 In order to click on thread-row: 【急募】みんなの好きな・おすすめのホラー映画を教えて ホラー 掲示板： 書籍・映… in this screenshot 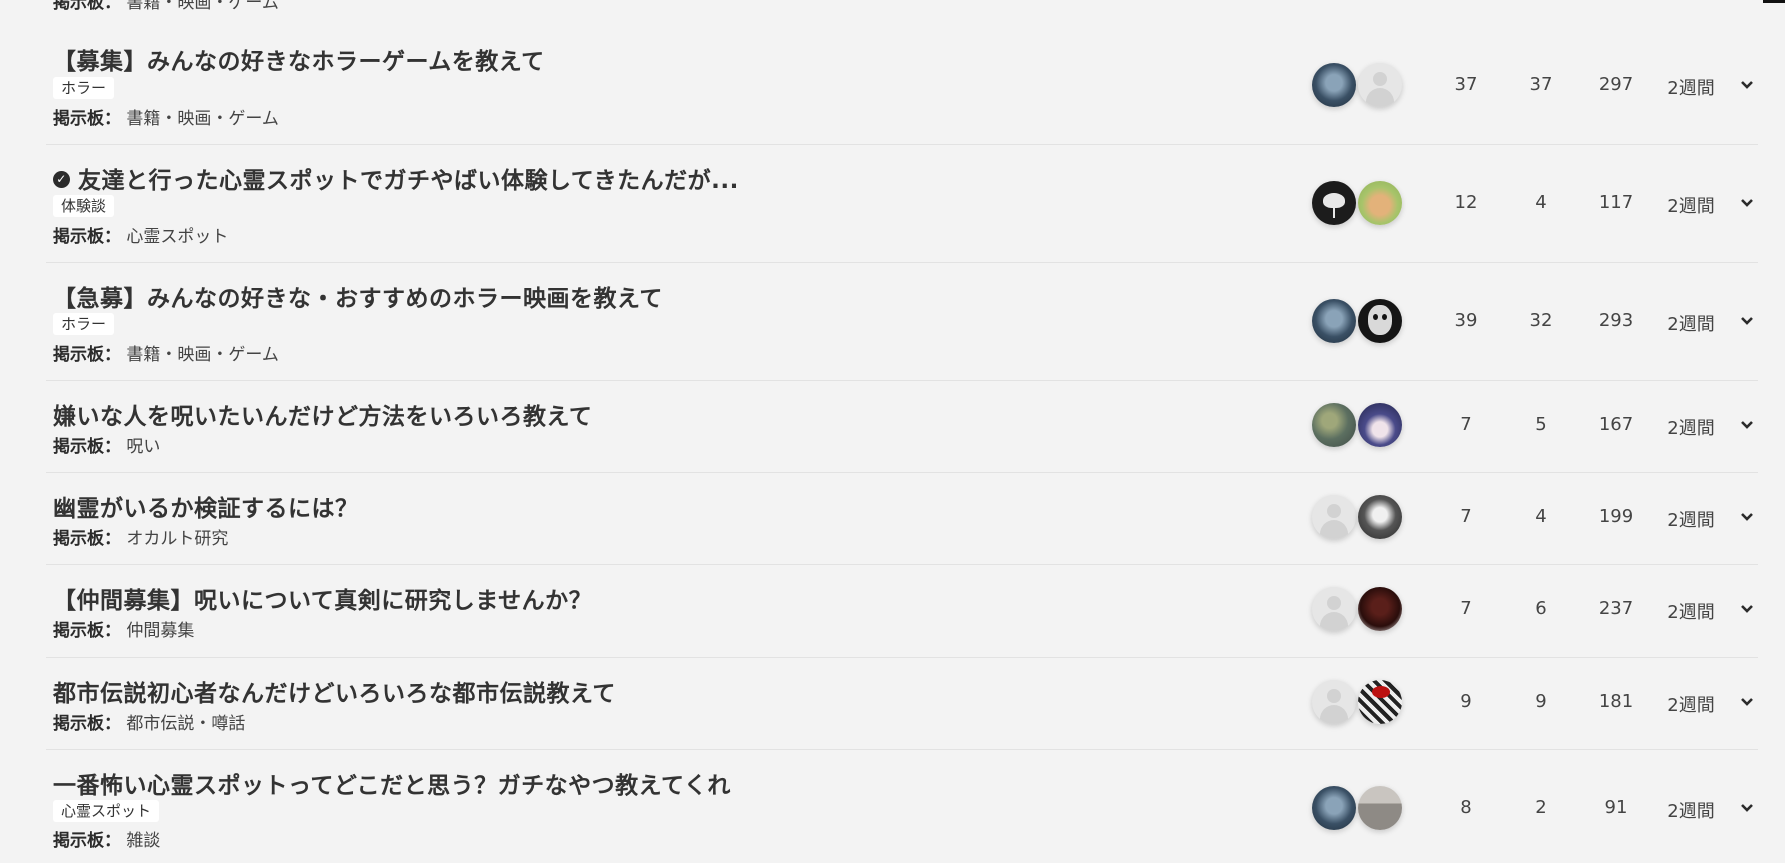, I will do `click(902, 321)`.